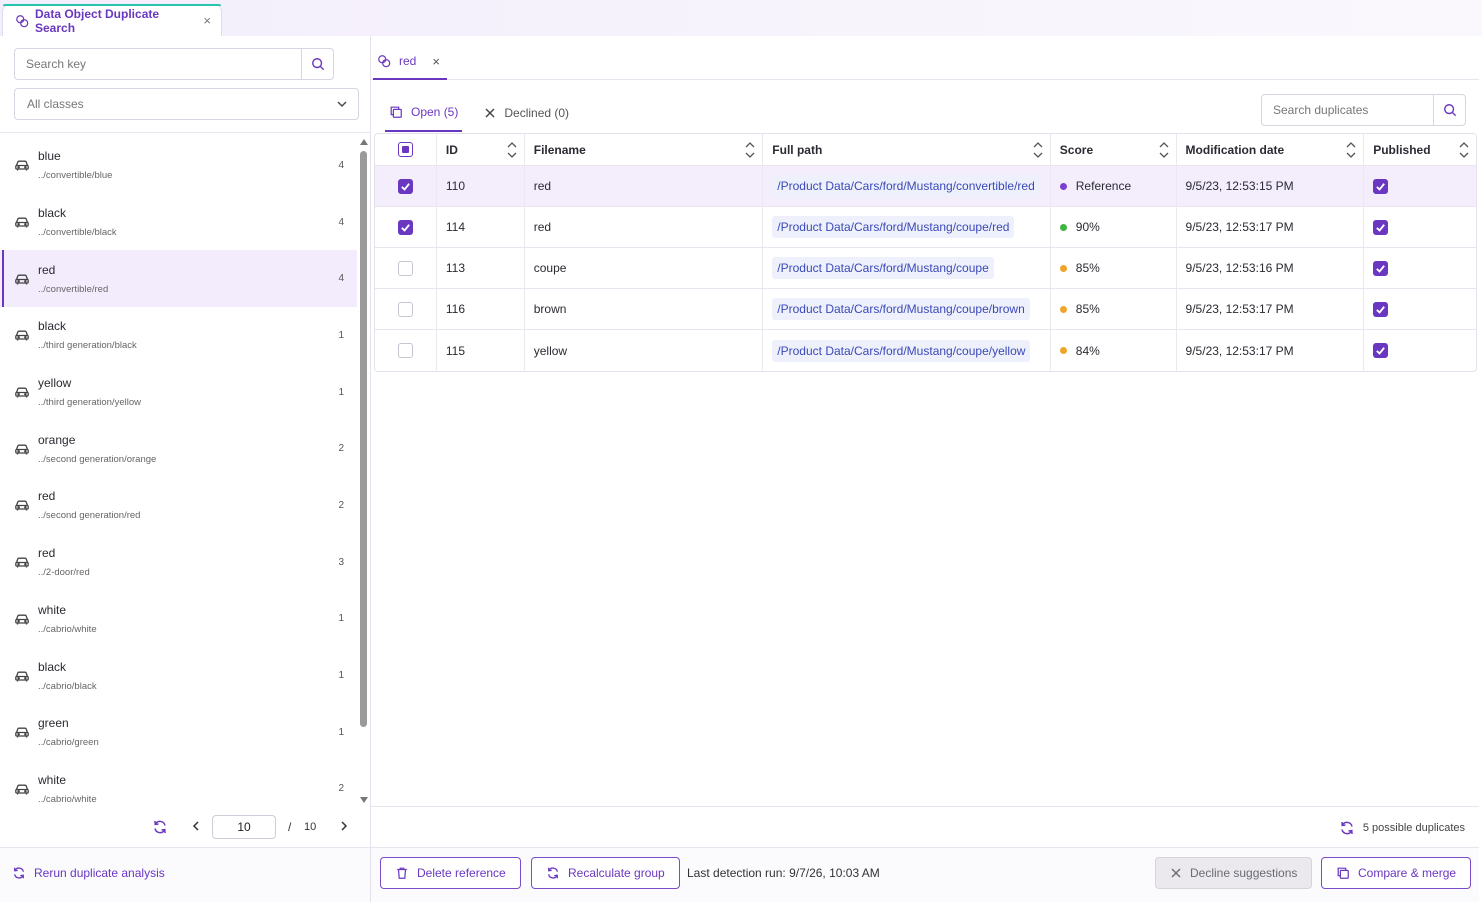  What do you see at coordinates (88, 873) in the screenshot?
I see `rerun-analysis-button: Rerun duplicate analysis` at bounding box center [88, 873].